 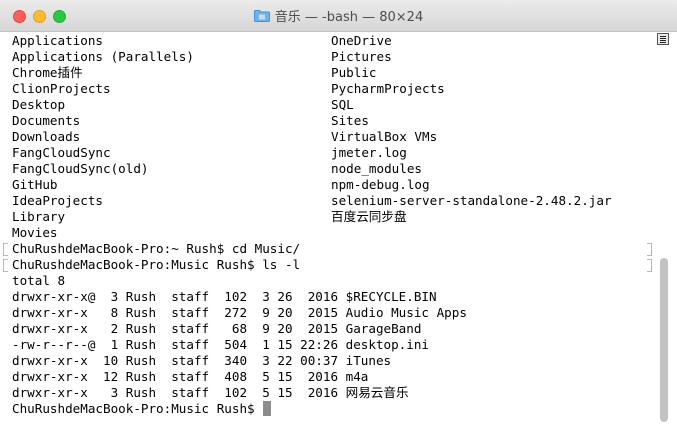 What do you see at coordinates (261, 15) in the screenshot?
I see `folder-icon` at bounding box center [261, 15].